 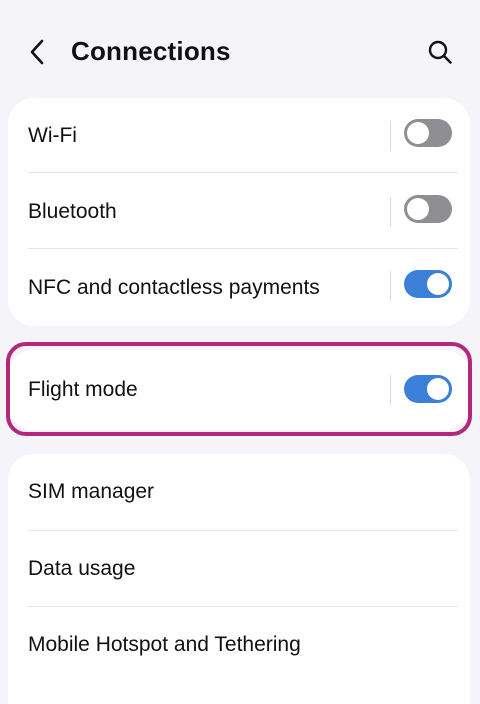 What do you see at coordinates (83, 389) in the screenshot?
I see `flight-mode-label: Flight mode` at bounding box center [83, 389].